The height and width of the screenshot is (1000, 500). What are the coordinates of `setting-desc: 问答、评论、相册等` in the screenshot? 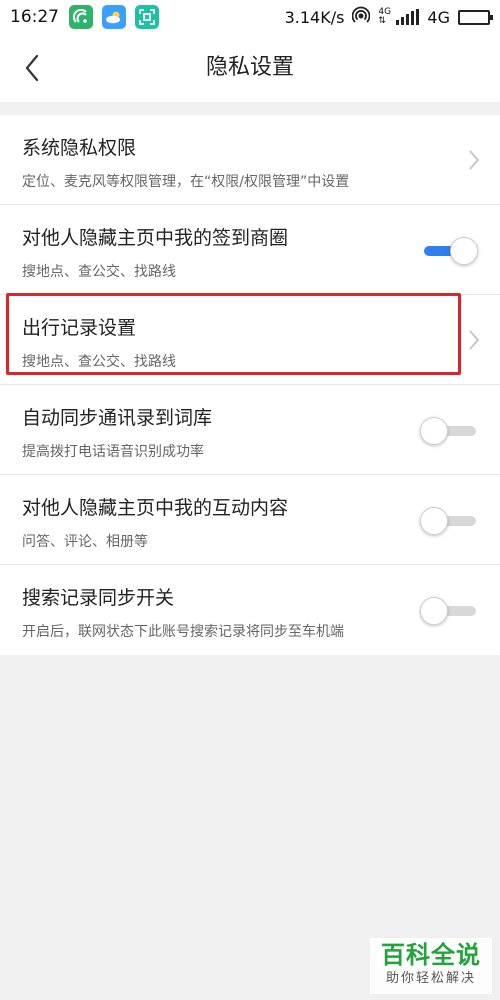 It's located at (85, 542).